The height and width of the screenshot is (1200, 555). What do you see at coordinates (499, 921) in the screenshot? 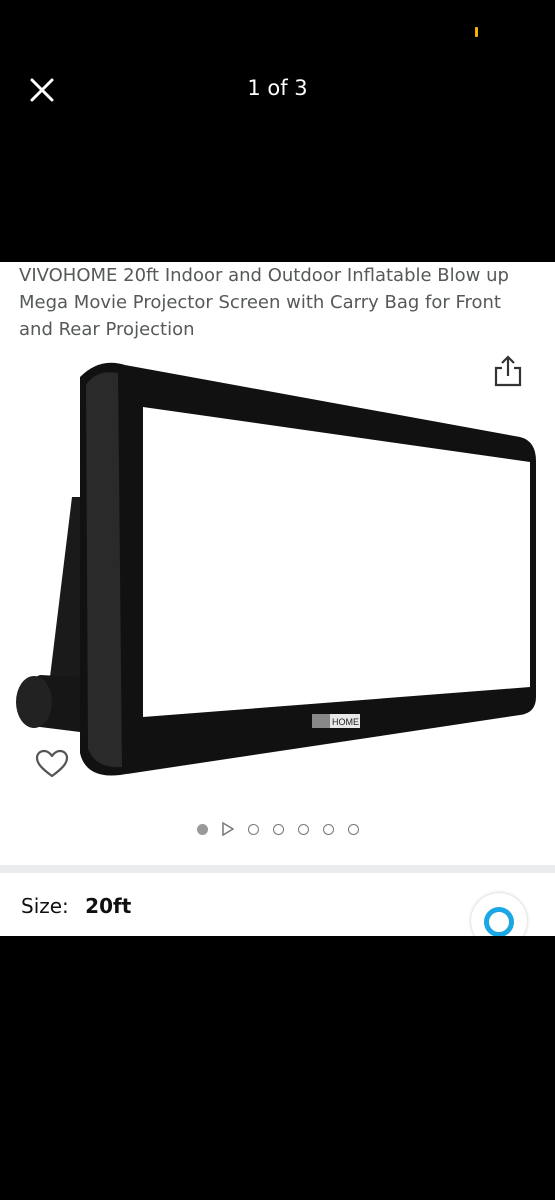
I see `alexa-icon` at bounding box center [499, 921].